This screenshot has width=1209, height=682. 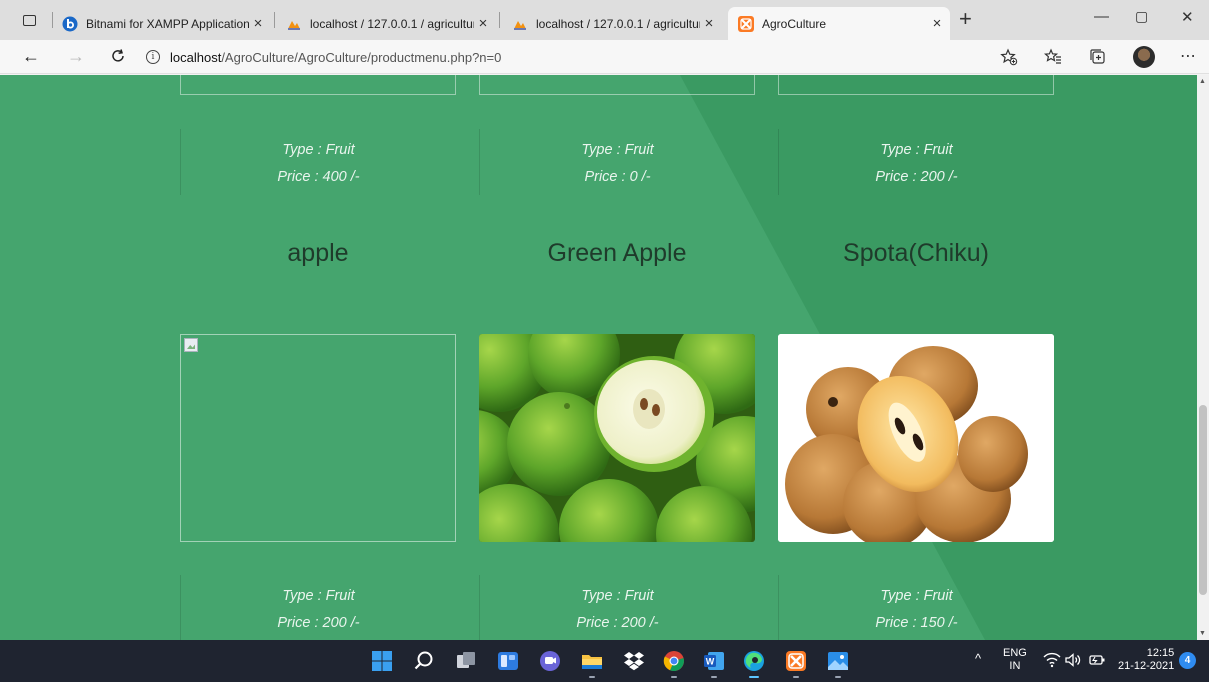 What do you see at coordinates (1009, 59) in the screenshot?
I see `add-favorite-icon` at bounding box center [1009, 59].